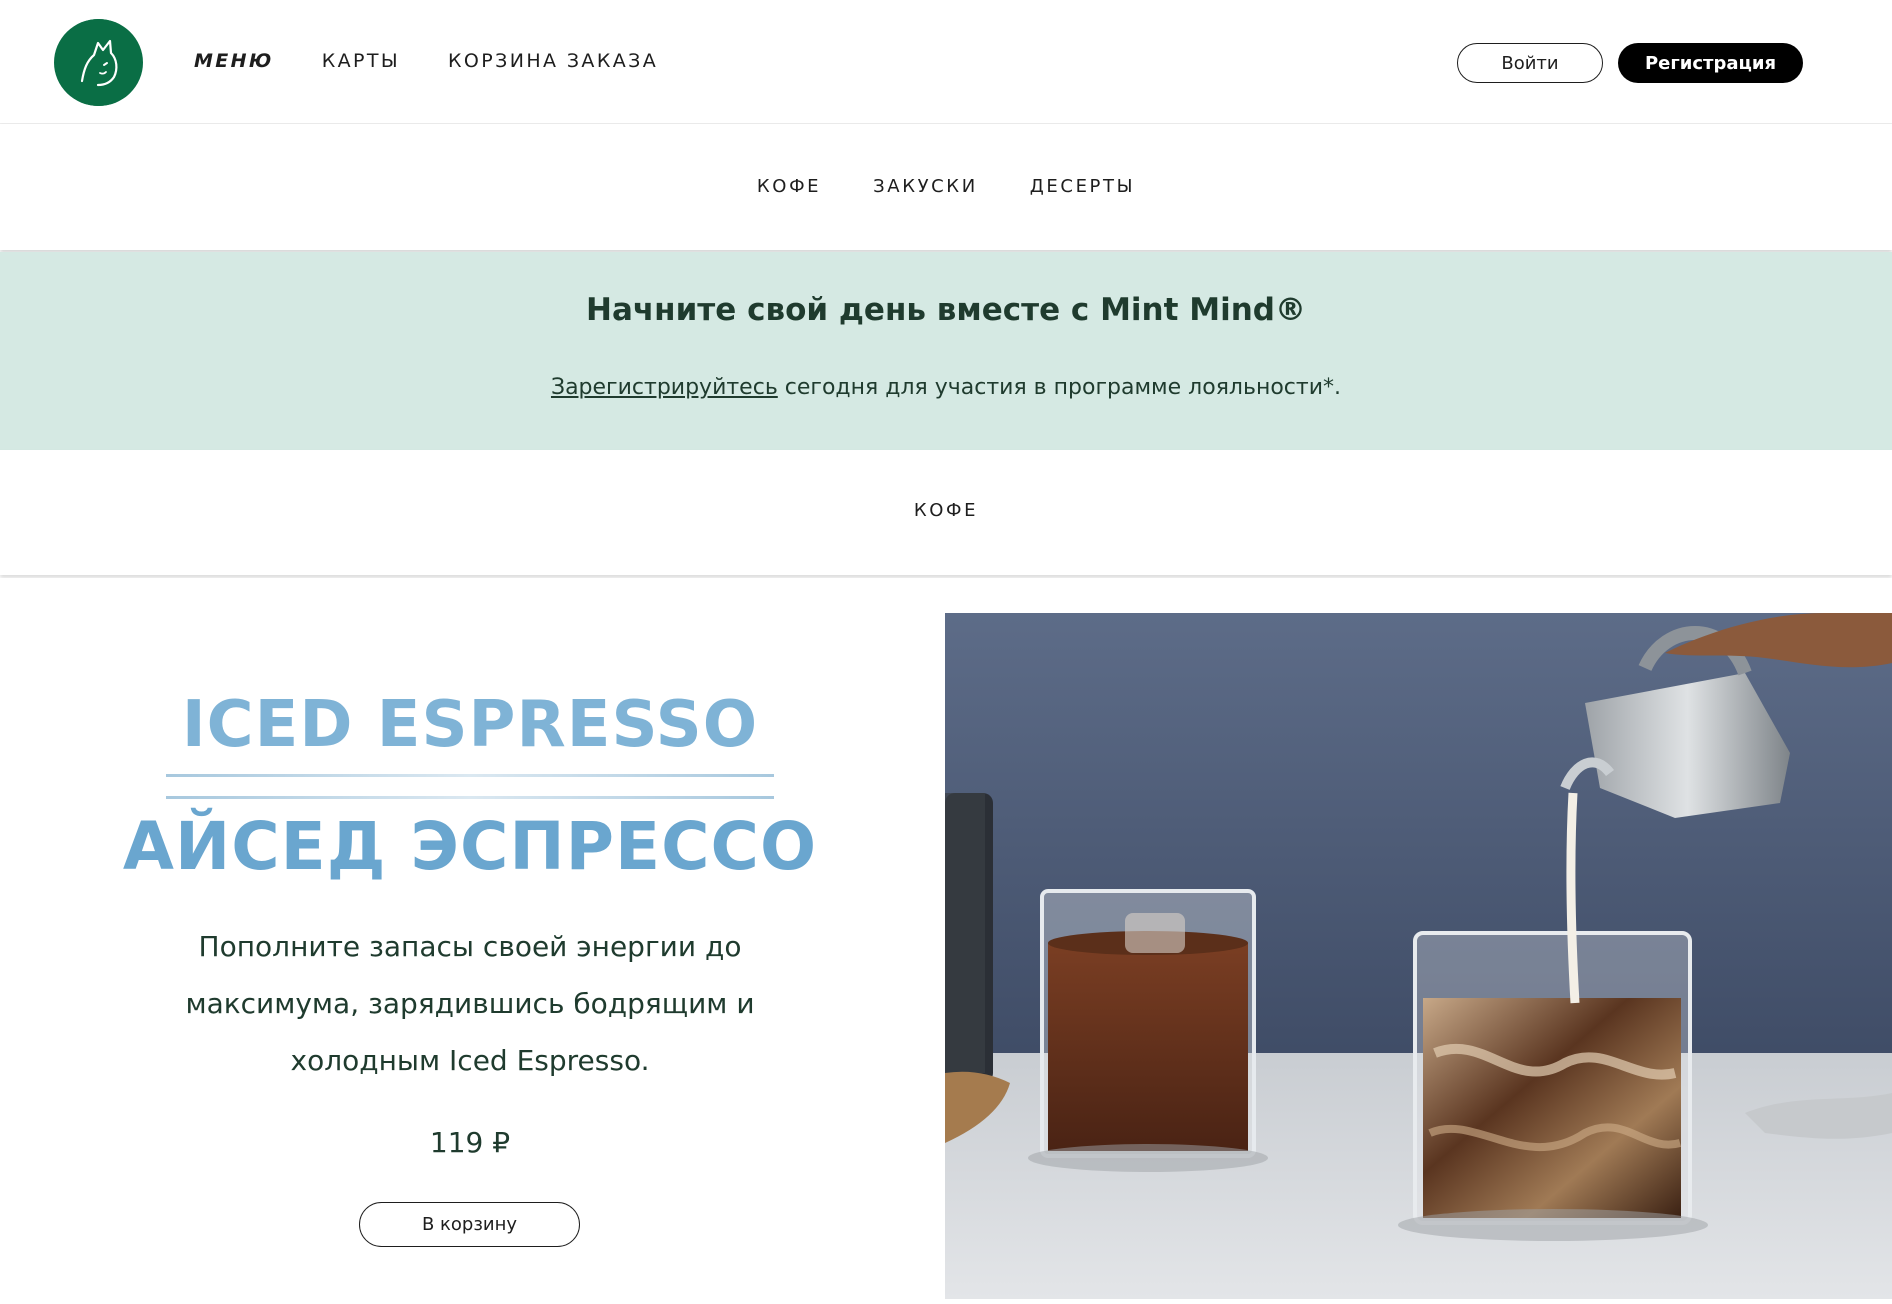  I want to click on nav-item-cart: КОРЗИНА ЗАКАЗА, so click(553, 61).